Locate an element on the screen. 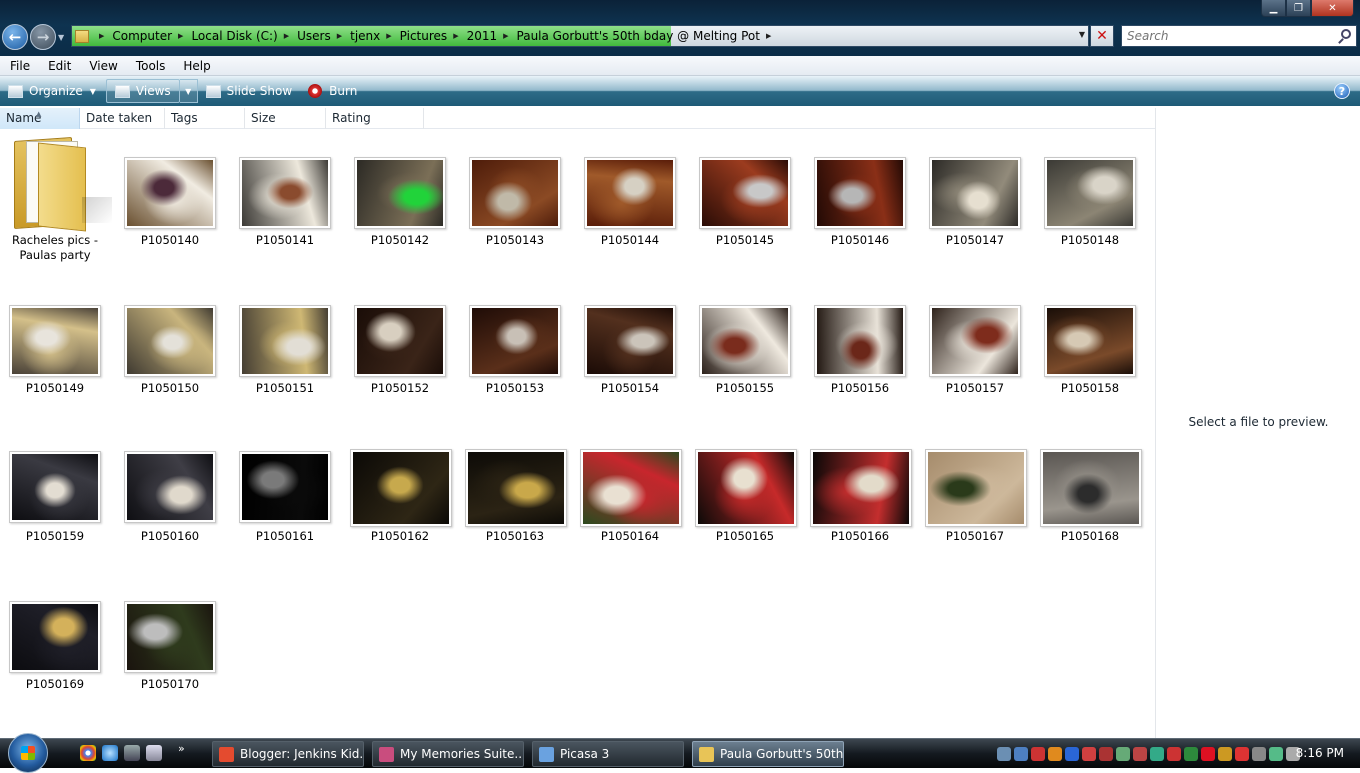 The width and height of the screenshot is (1360, 773). breadcrumb-item: Computer ▶ is located at coordinates (151, 36).